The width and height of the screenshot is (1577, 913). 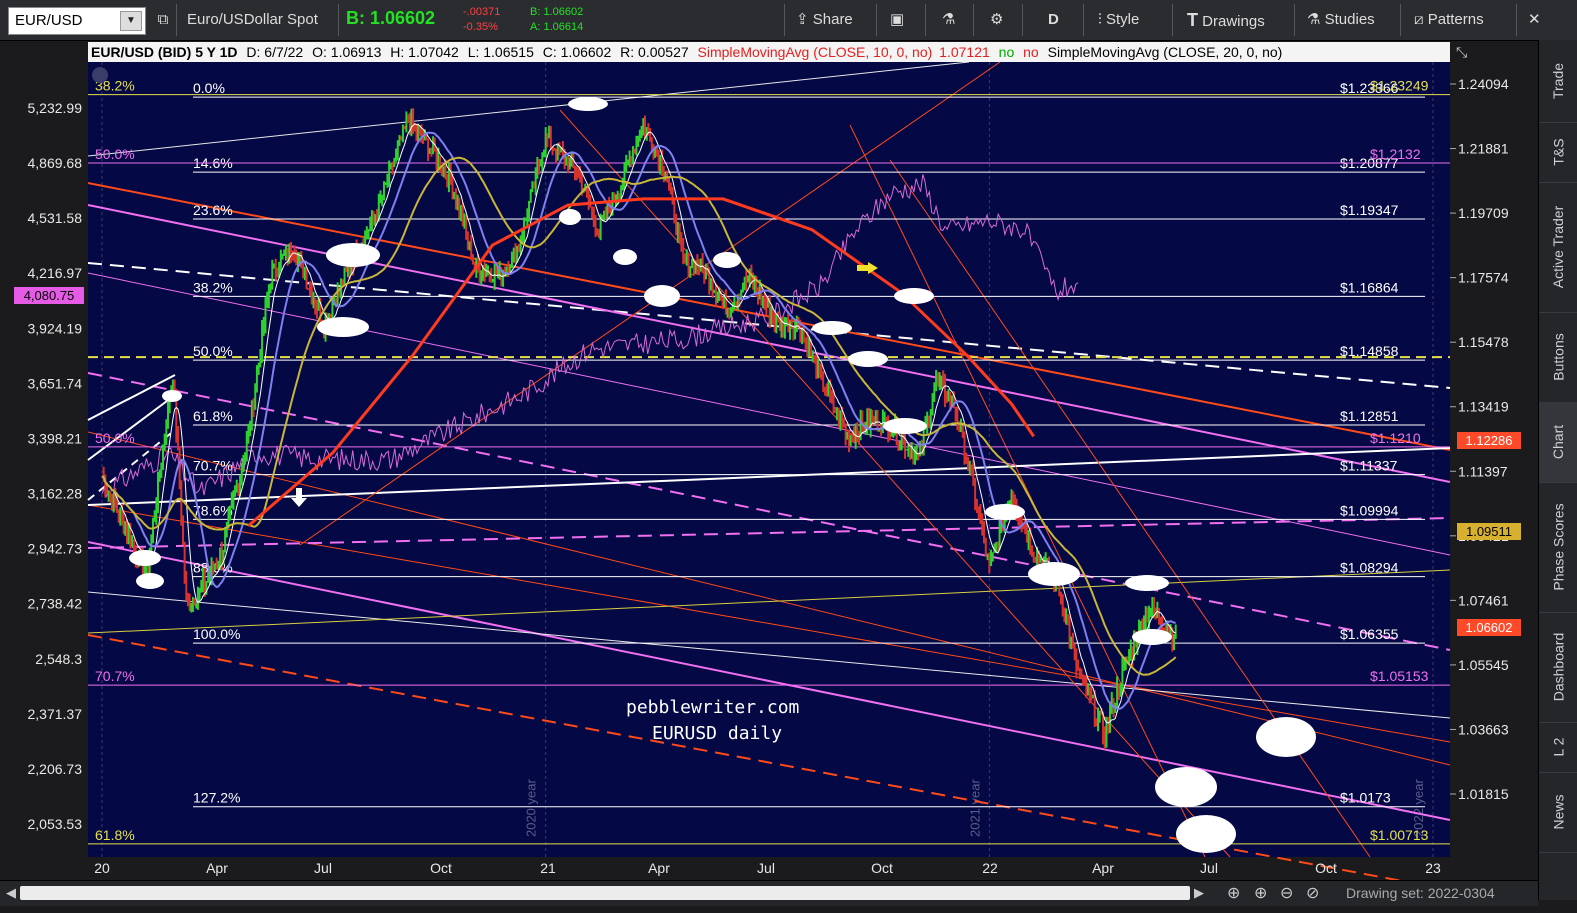 What do you see at coordinates (1483, 278) in the screenshot?
I see `right-tick-label: 1.17574` at bounding box center [1483, 278].